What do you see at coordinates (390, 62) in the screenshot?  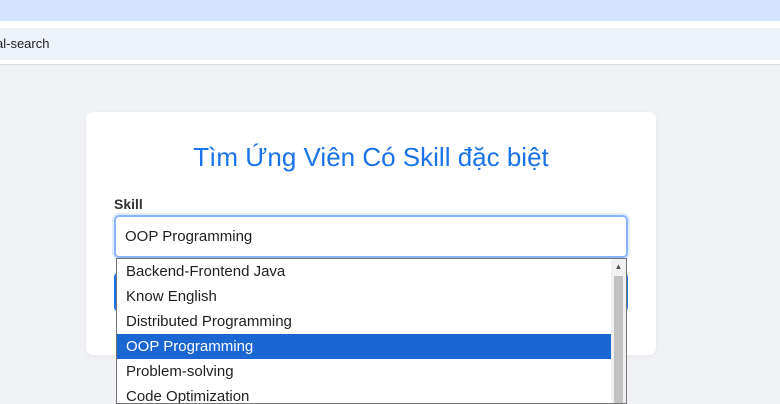 I see `toolbar-divider` at bounding box center [390, 62].